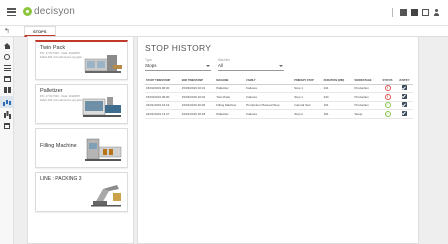 The image size is (448, 244). Describe the element at coordinates (163, 114) in the screenshot. I see `cell-start: 24/01/2019 13:27` at that location.